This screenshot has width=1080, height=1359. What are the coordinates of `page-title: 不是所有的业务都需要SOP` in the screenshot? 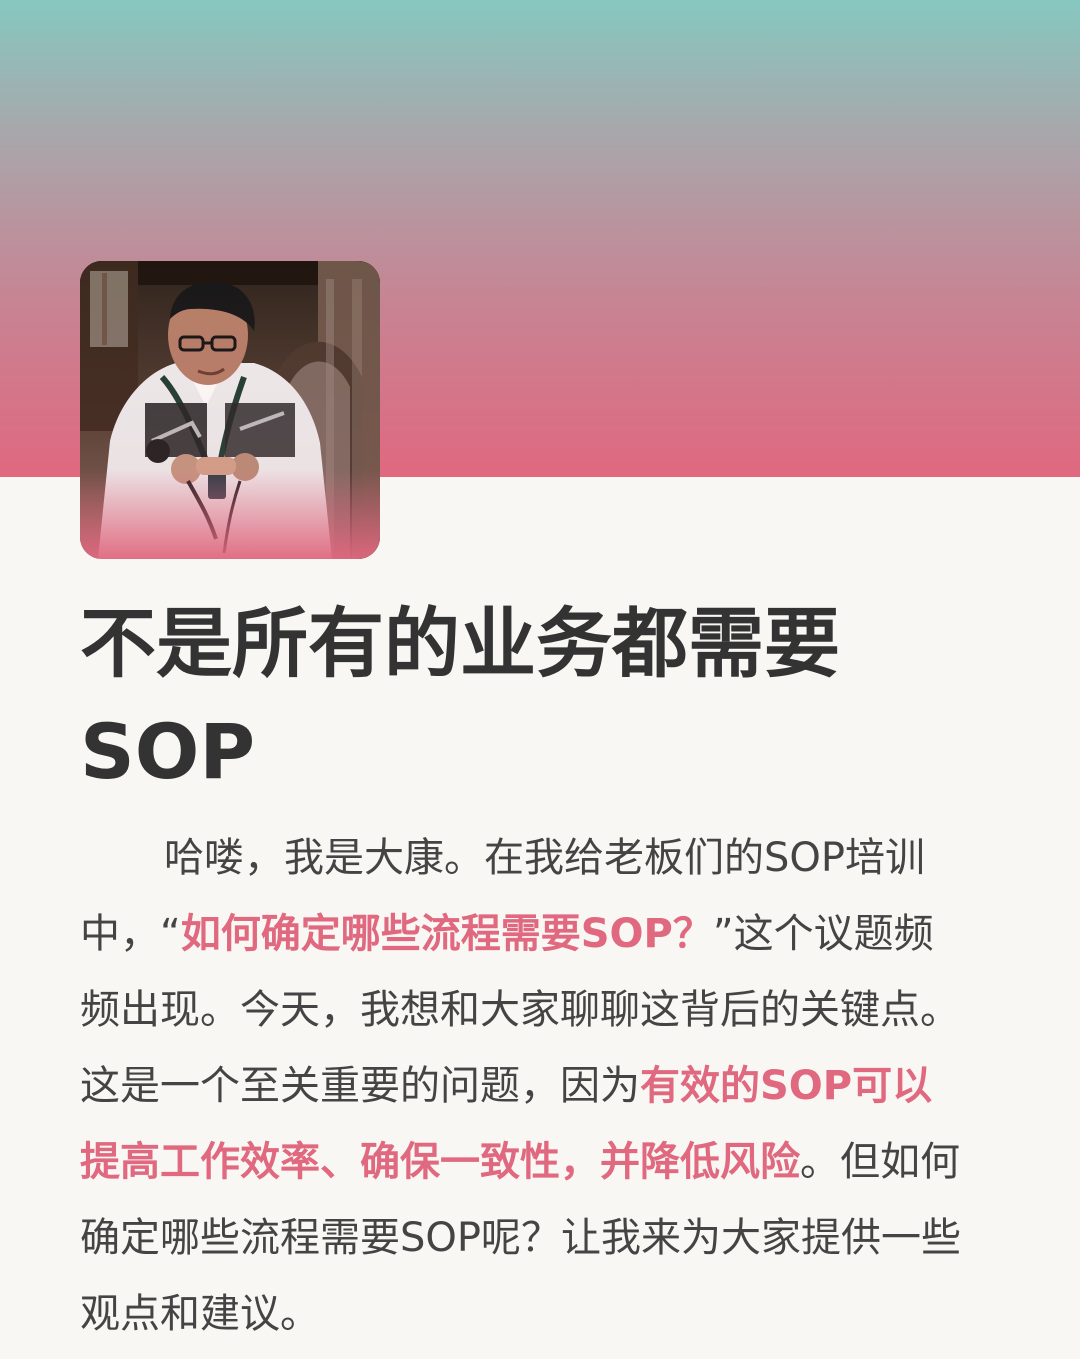 It's located at (460, 697).